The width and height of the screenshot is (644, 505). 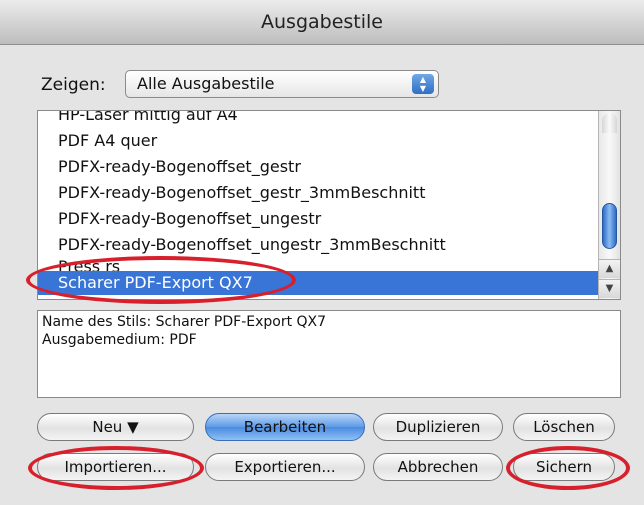 What do you see at coordinates (285, 427) in the screenshot?
I see `edit-button: Bearbeiten` at bounding box center [285, 427].